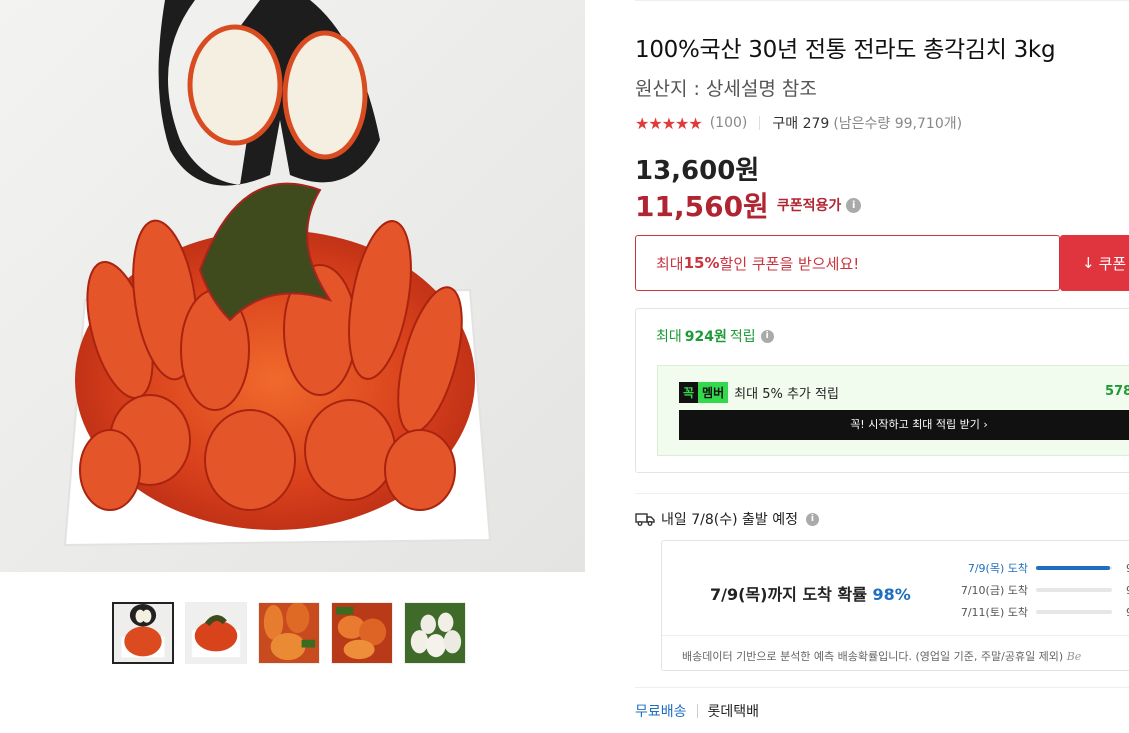  I want to click on arrival-distribution: 7/9(목) 도착97/10(금) 도착97/11(토) 도착9, so click(1035, 590).